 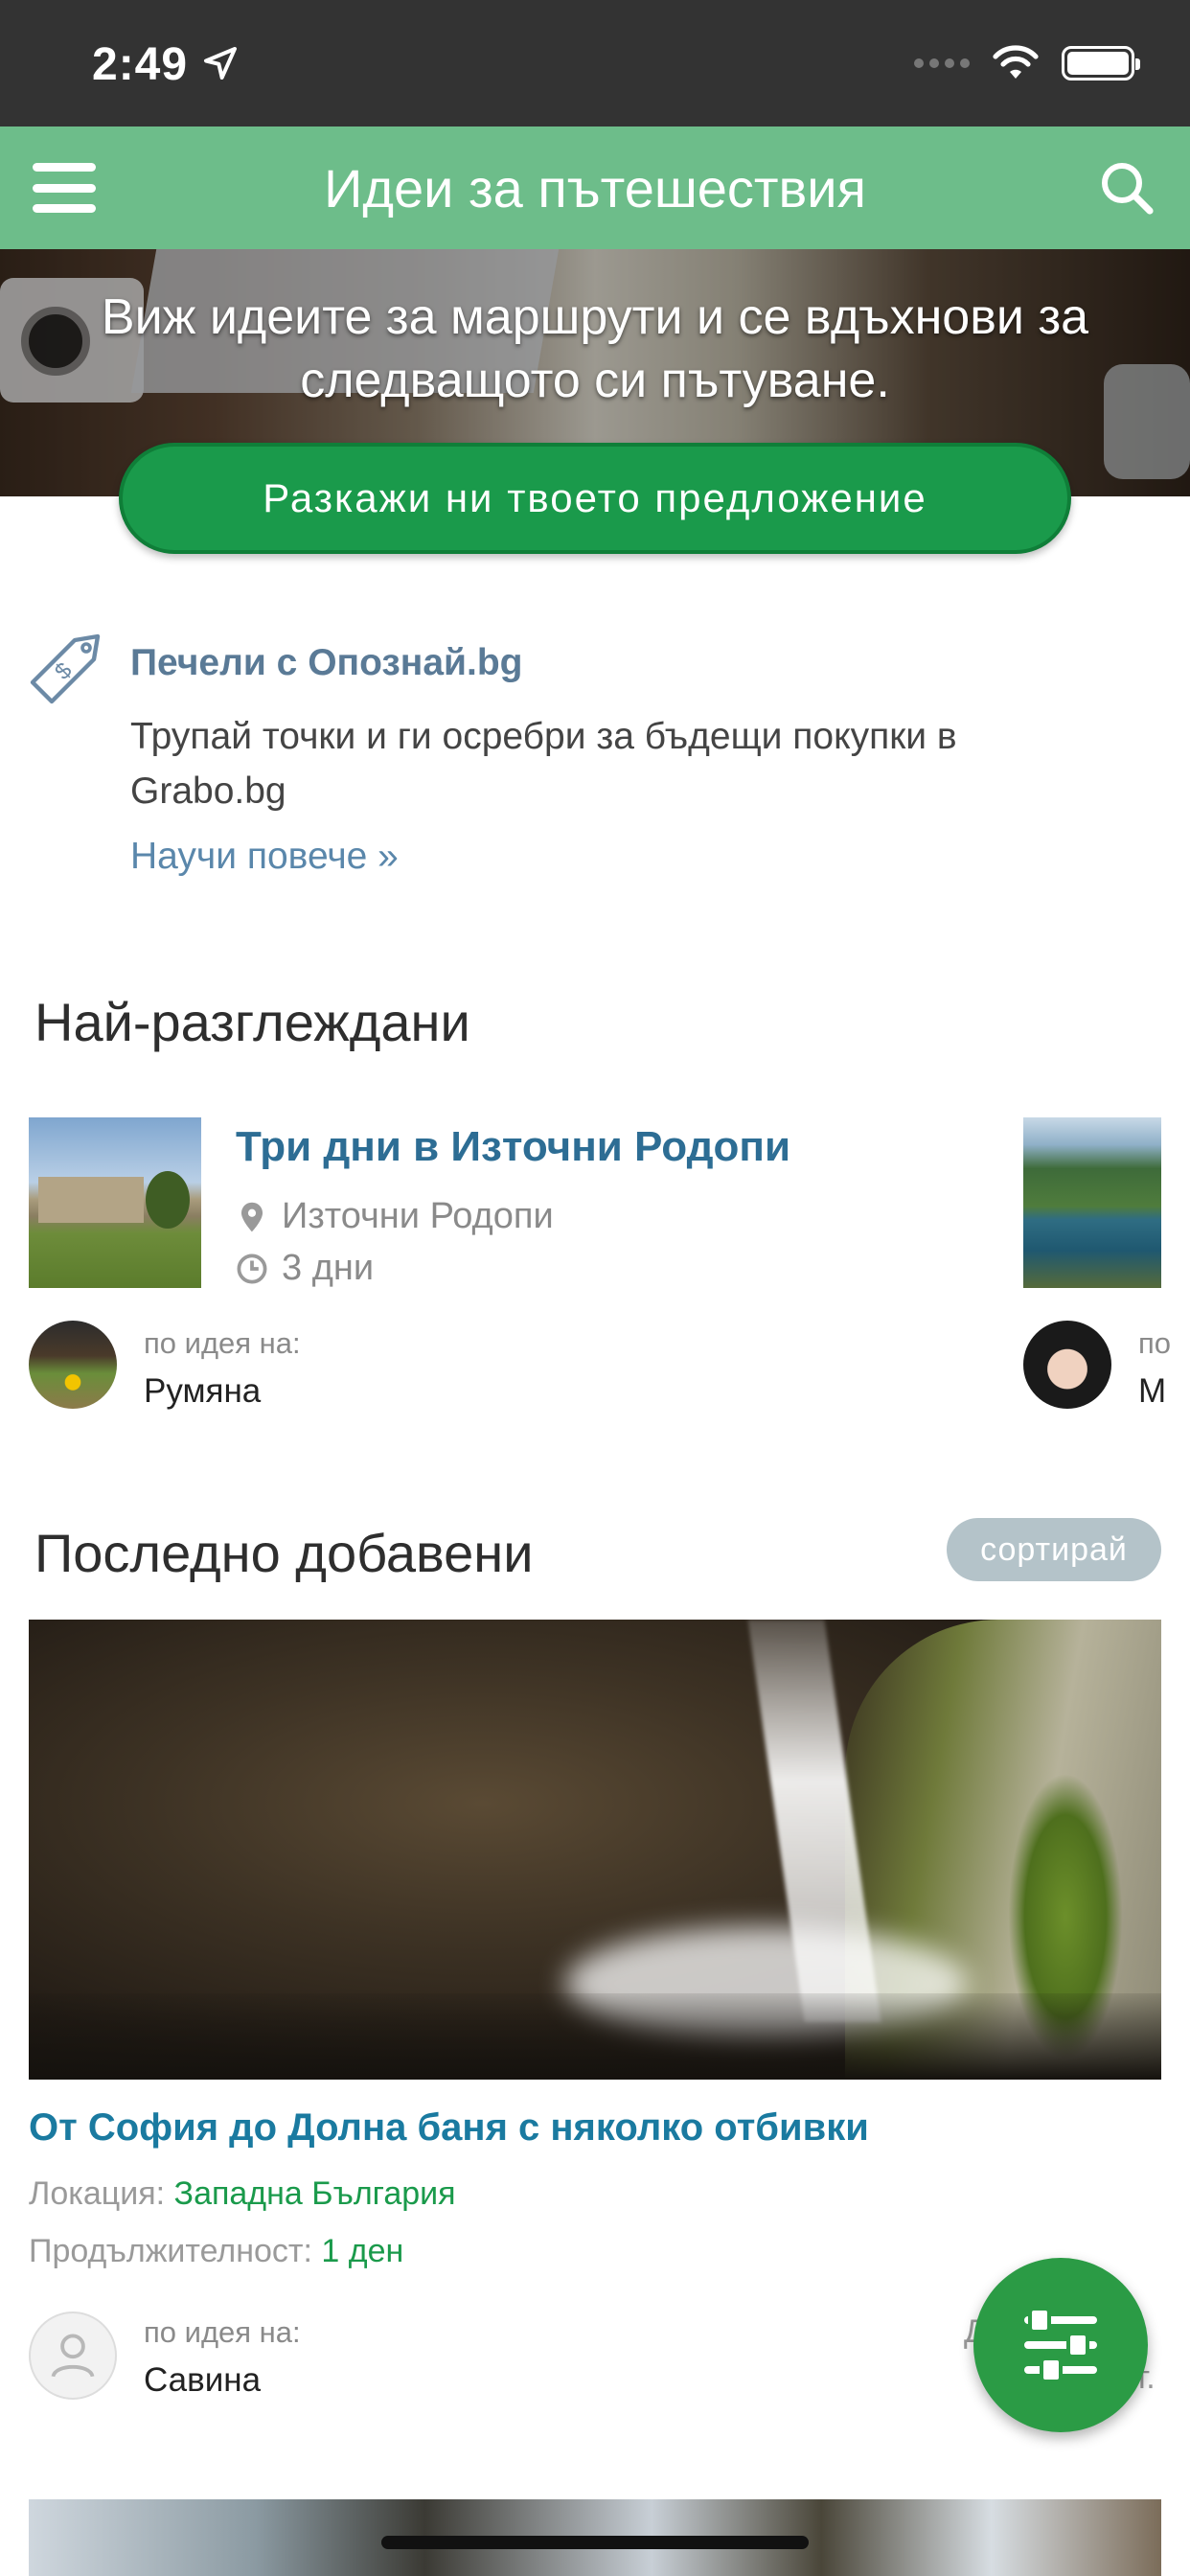 What do you see at coordinates (326, 663) in the screenshot?
I see `promo-title: Печели с Опознай.bg` at bounding box center [326, 663].